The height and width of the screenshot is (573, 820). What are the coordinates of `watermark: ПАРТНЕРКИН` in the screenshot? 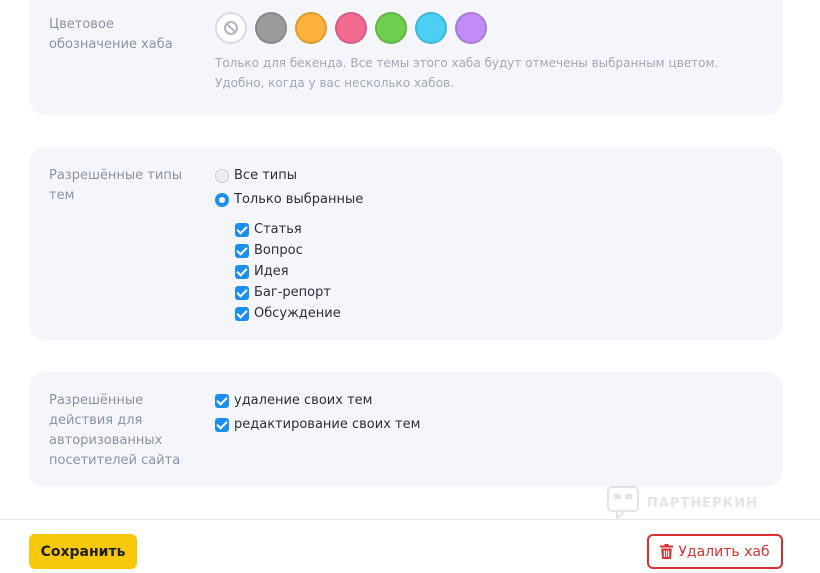 It's located at (682, 503).